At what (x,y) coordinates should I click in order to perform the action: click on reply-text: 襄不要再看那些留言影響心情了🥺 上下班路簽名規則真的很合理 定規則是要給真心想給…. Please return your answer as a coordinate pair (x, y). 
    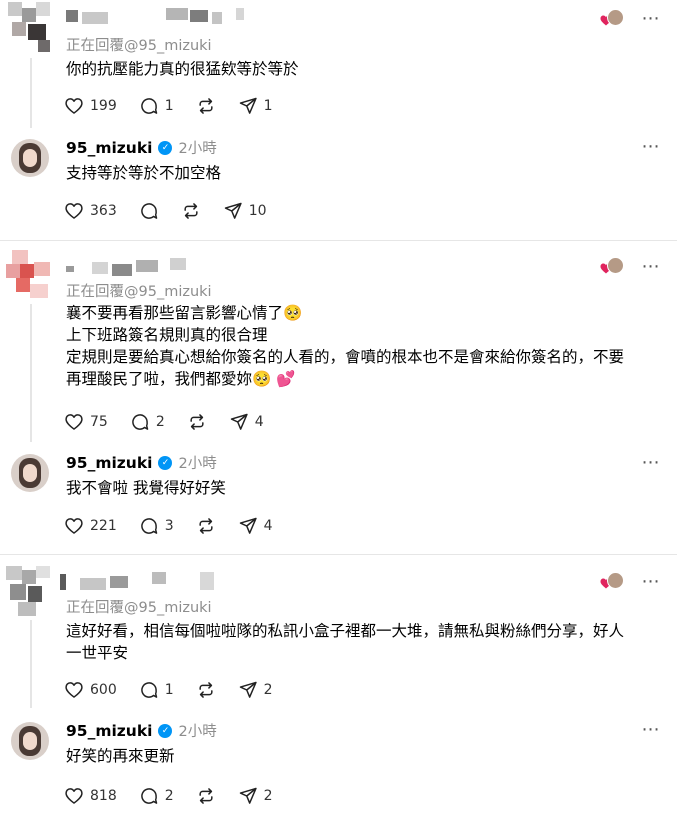
    Looking at the image, I should click on (345, 346).